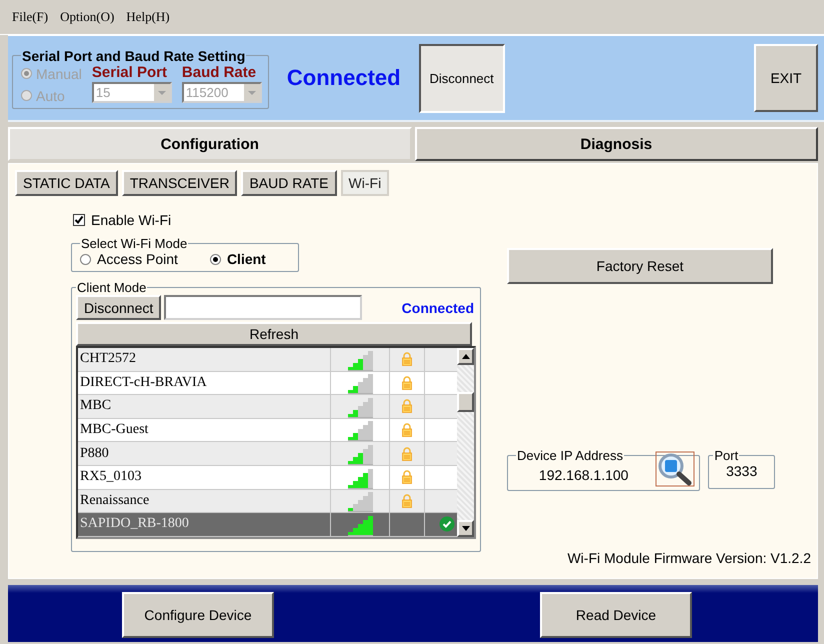 This screenshot has height=644, width=824. I want to click on sub-tab: Wi-Fi, so click(365, 183).